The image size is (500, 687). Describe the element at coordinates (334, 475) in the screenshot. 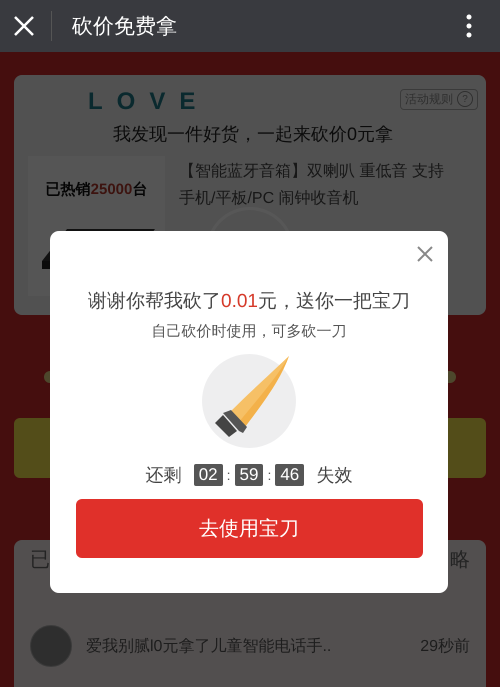

I see `countdown-label: 失效` at that location.